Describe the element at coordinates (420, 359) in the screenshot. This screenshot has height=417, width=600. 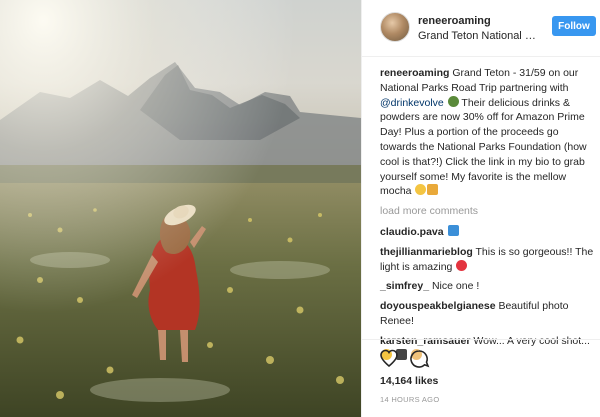
I see `comment-icon` at that location.